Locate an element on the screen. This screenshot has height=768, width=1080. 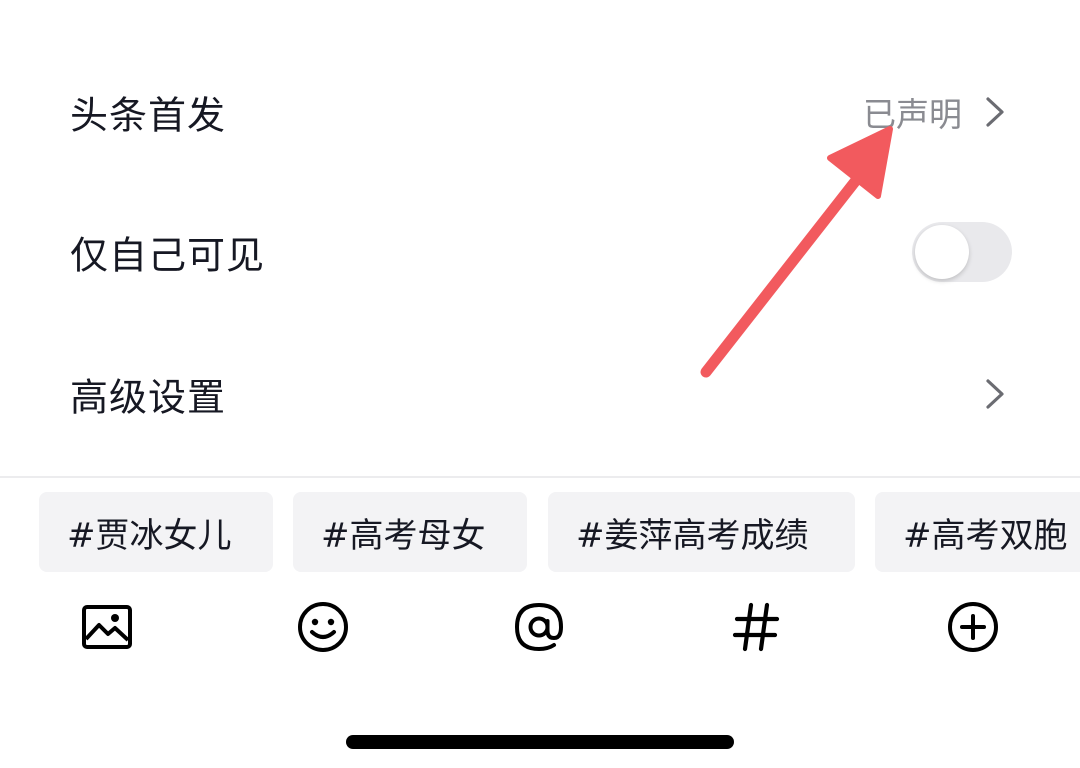
emoji-icon is located at coordinates (323, 627).